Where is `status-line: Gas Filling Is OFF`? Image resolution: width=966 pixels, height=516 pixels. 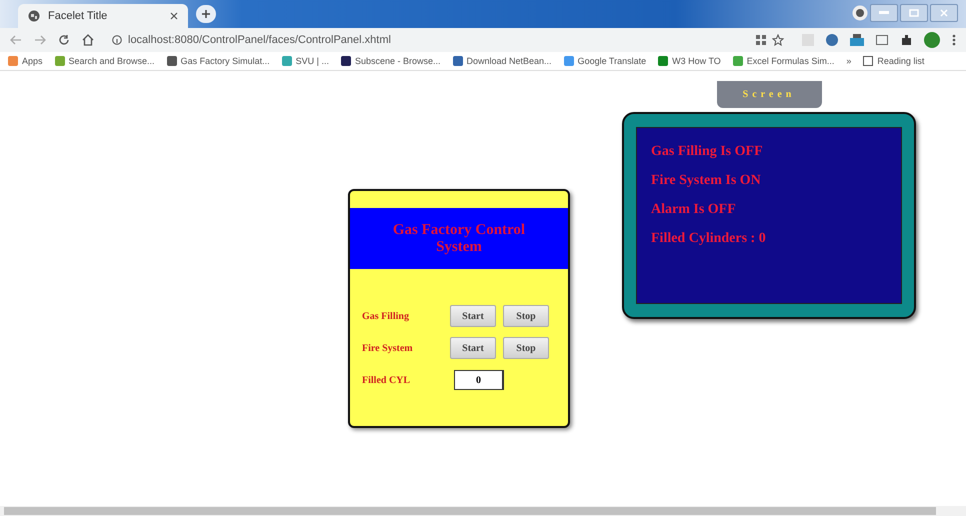 status-line: Gas Filling Is OFF is located at coordinates (707, 152).